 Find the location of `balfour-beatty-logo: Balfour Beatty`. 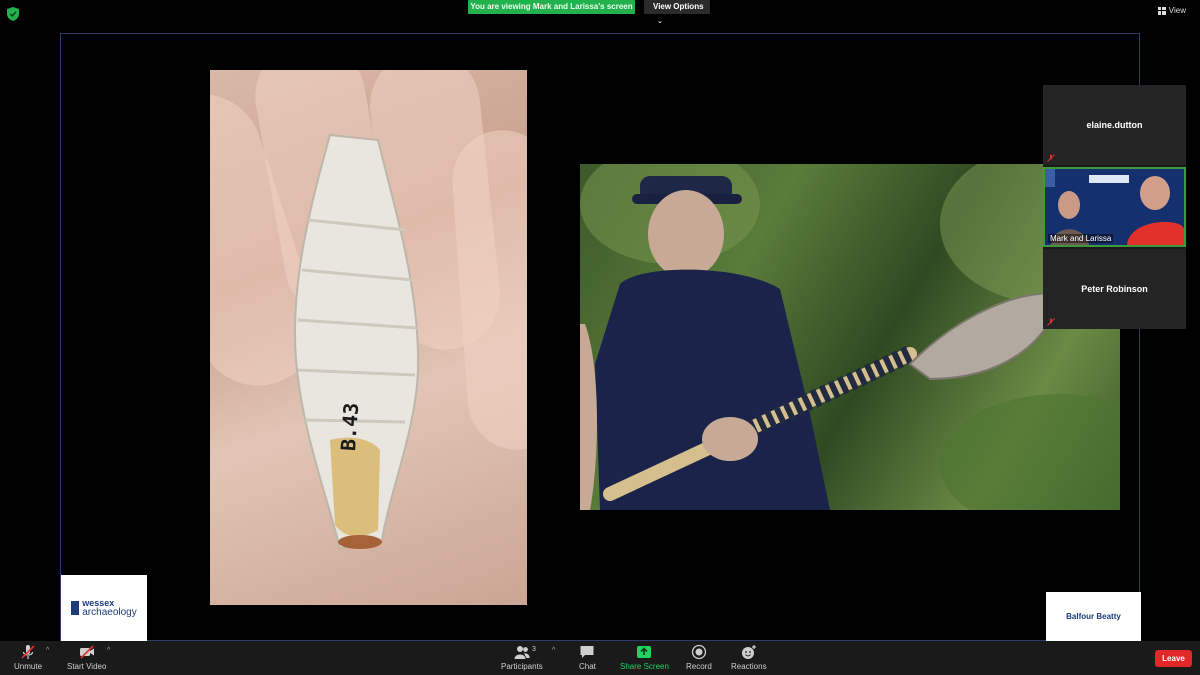

balfour-beatty-logo: Balfour Beatty is located at coordinates (1093, 616).